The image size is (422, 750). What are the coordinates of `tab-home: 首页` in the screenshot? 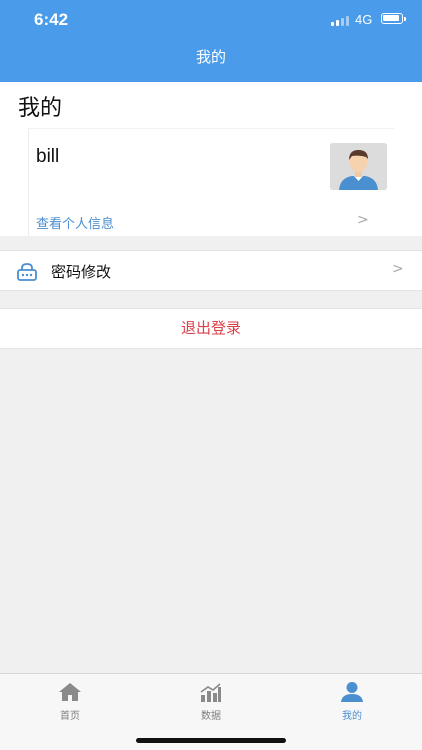 It's located at (70, 699).